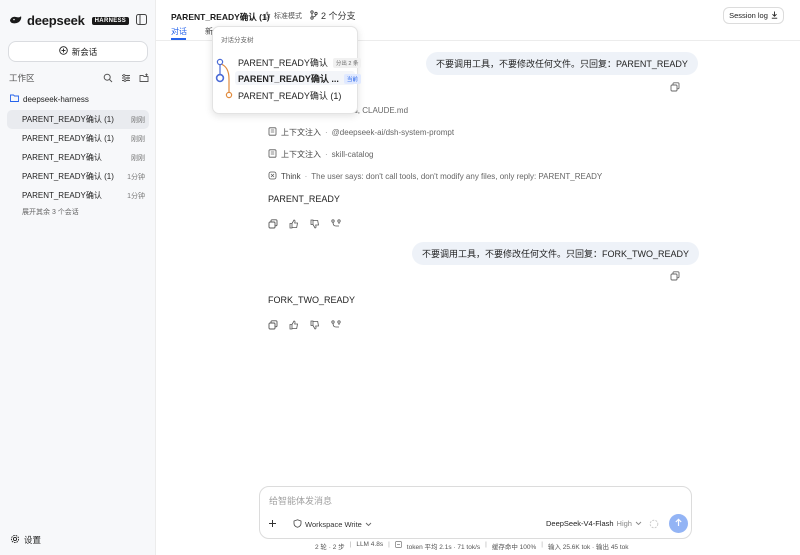 The height and width of the screenshot is (555, 800). What do you see at coordinates (393, 132) in the screenshot?
I see `context-value: @deepseek-ai/dsh-system-prompt` at bounding box center [393, 132].